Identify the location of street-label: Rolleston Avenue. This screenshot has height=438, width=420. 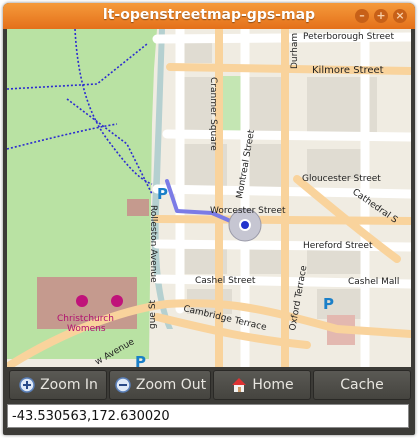
(153, 244).